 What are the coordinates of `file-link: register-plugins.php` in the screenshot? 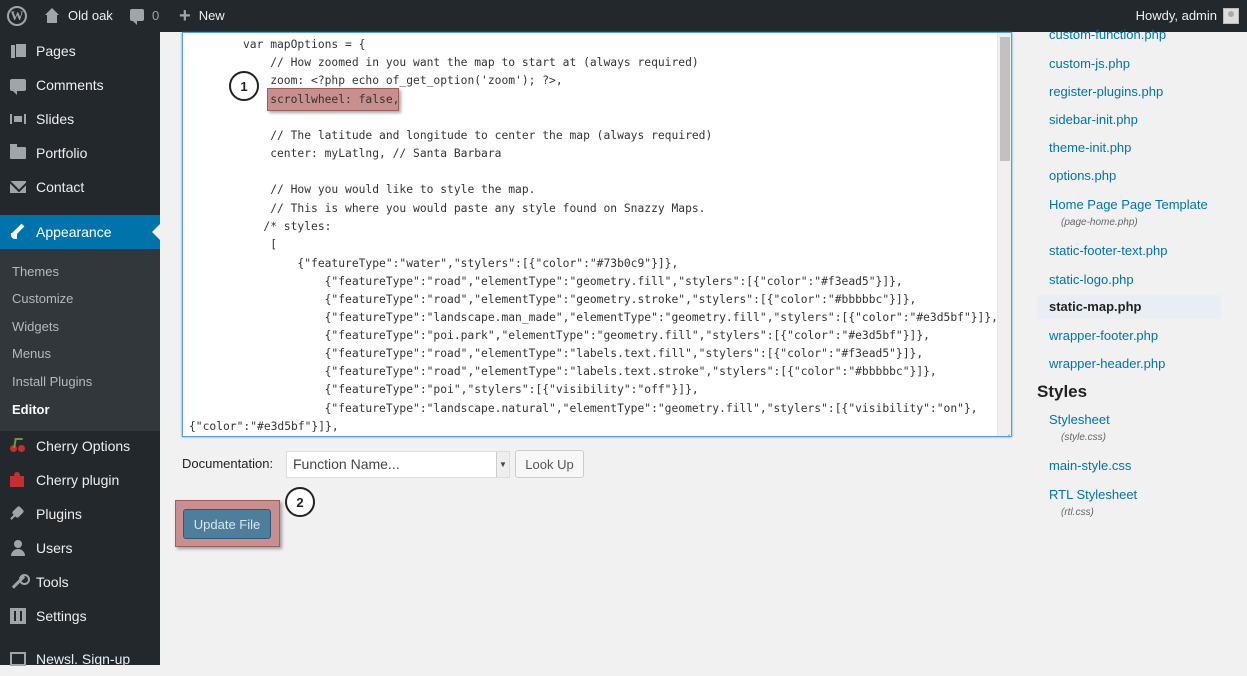 It's located at (1106, 91).